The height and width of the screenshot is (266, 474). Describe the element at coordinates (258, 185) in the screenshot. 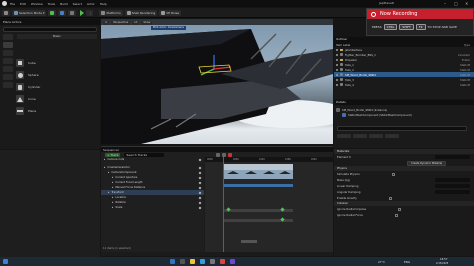

I see `camera-section-bar` at that location.